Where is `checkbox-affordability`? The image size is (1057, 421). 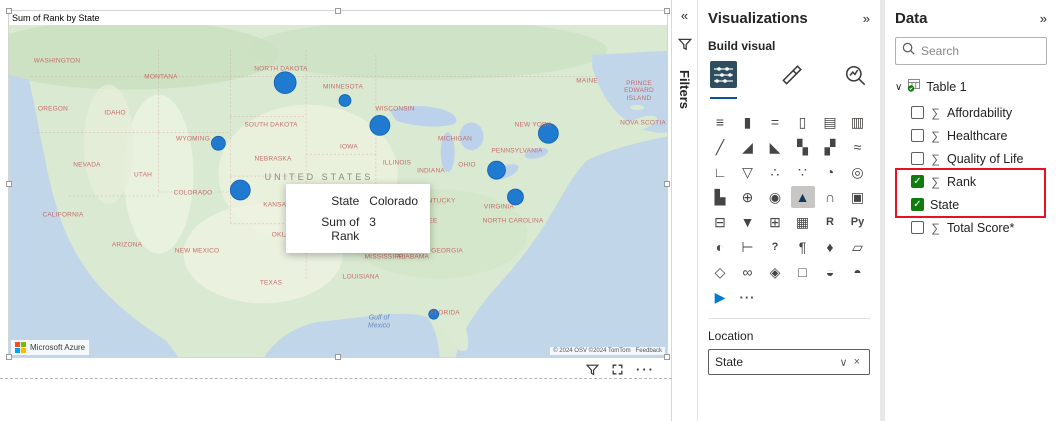
checkbox-affordability is located at coordinates (917, 112).